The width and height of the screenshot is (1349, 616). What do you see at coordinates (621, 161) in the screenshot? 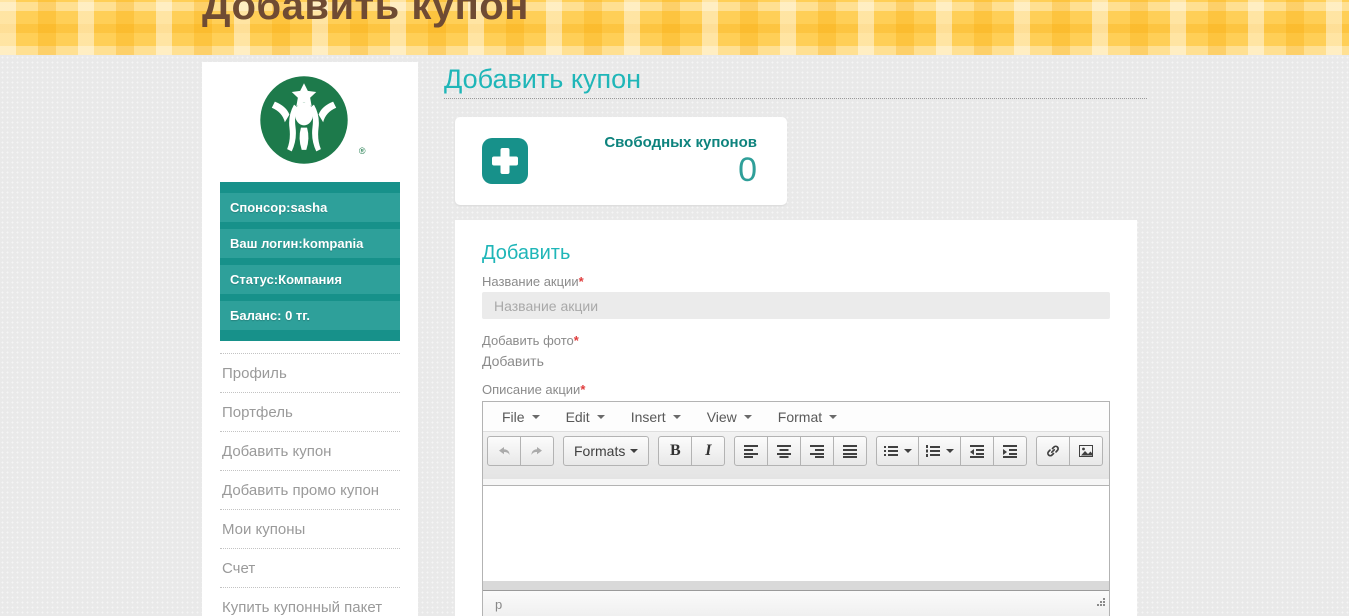
I see `free-coupons-card: Свободных купонов 0` at bounding box center [621, 161].